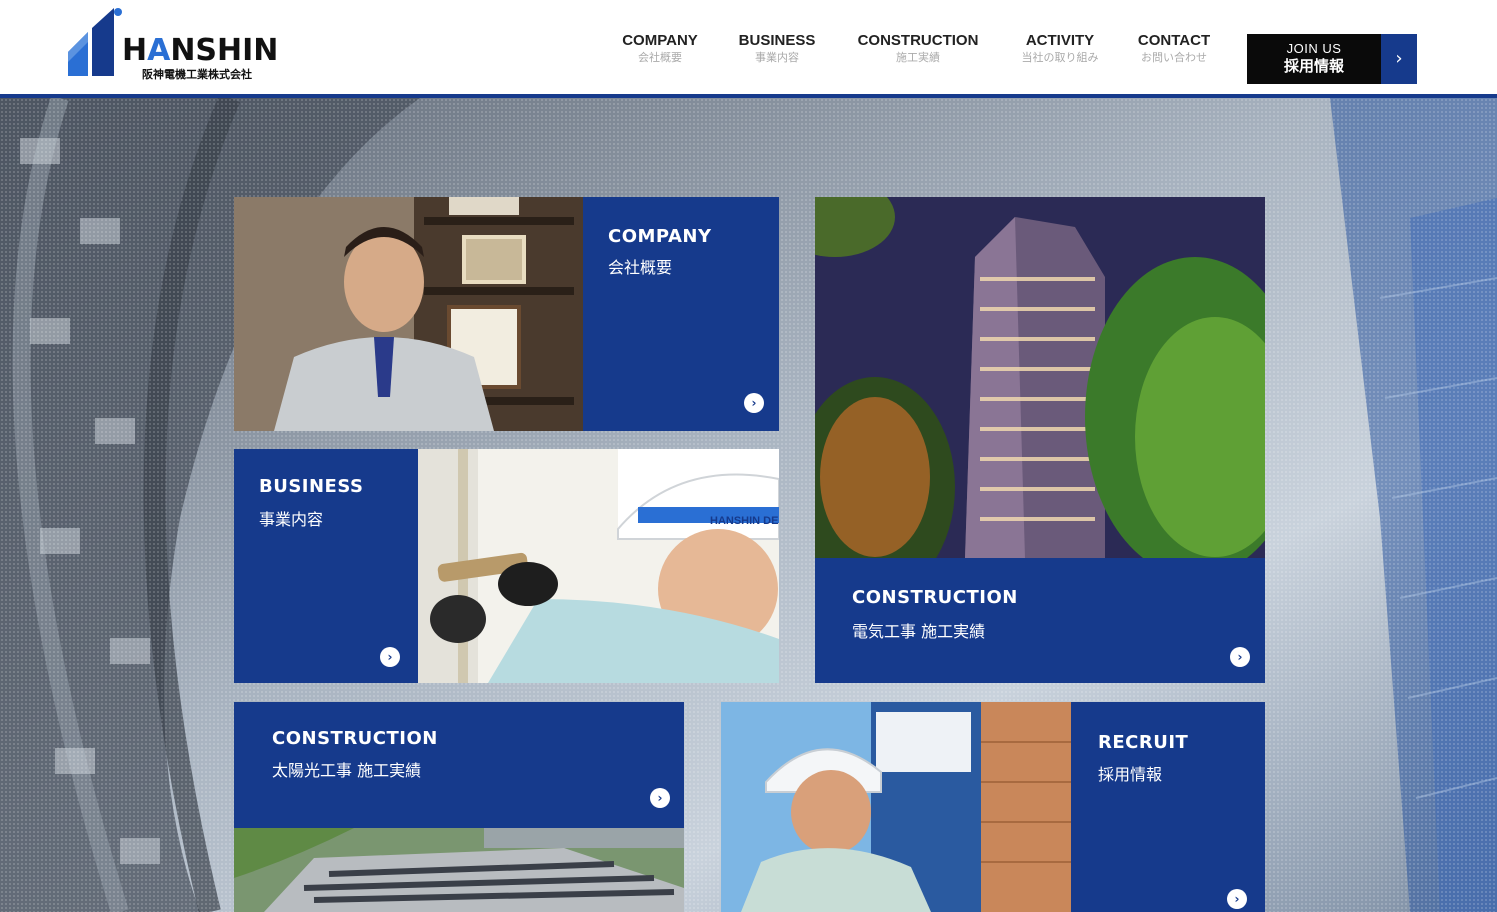 The image size is (1497, 912). I want to click on nav-label: COMPANY, so click(660, 40).